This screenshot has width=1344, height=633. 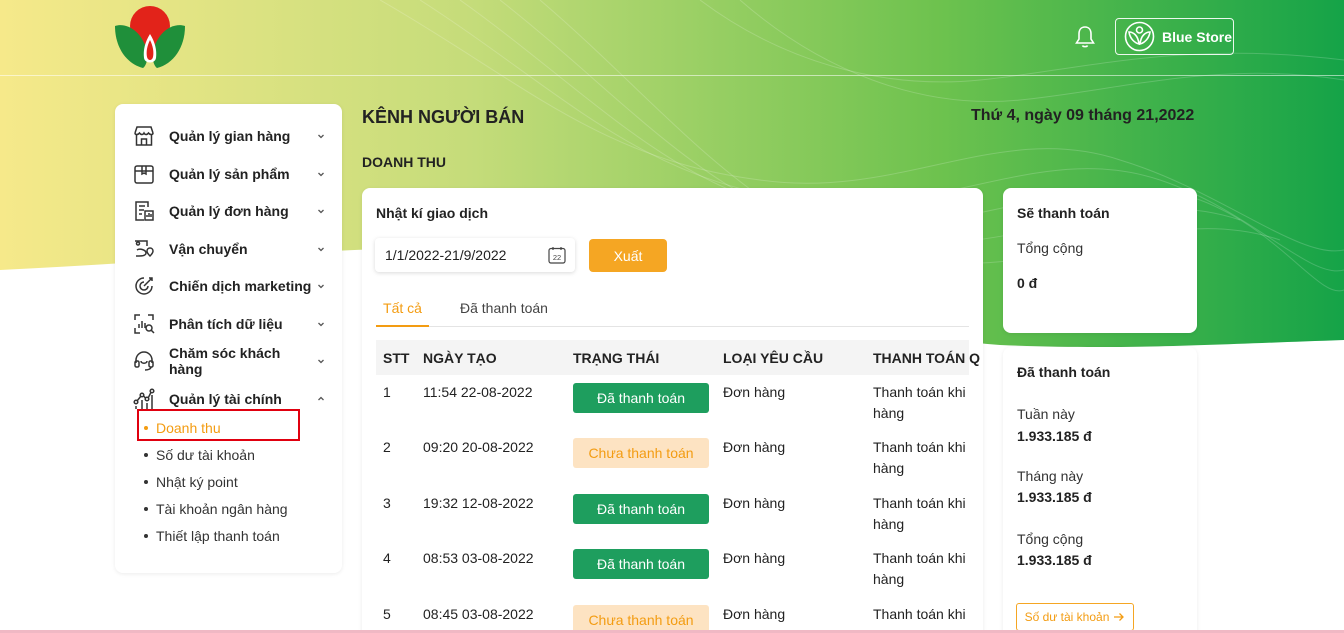 I want to click on date-range-input: 1/1/2022-21/9/2022 22, so click(x=475, y=255).